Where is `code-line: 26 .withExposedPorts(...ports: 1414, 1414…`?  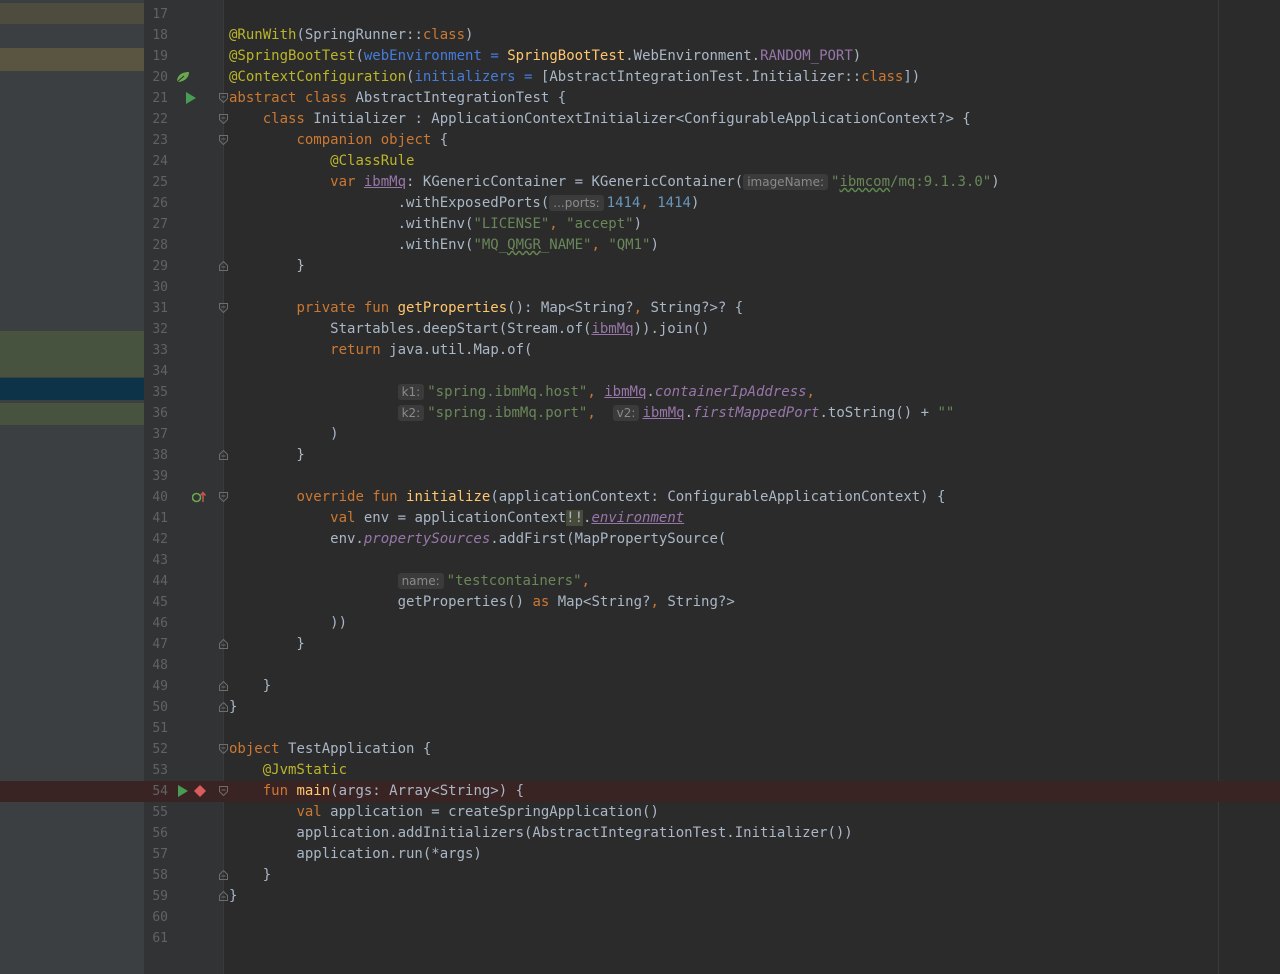
code-line: 26 .withExposedPorts(...ports: 1414, 1414… is located at coordinates (640, 203).